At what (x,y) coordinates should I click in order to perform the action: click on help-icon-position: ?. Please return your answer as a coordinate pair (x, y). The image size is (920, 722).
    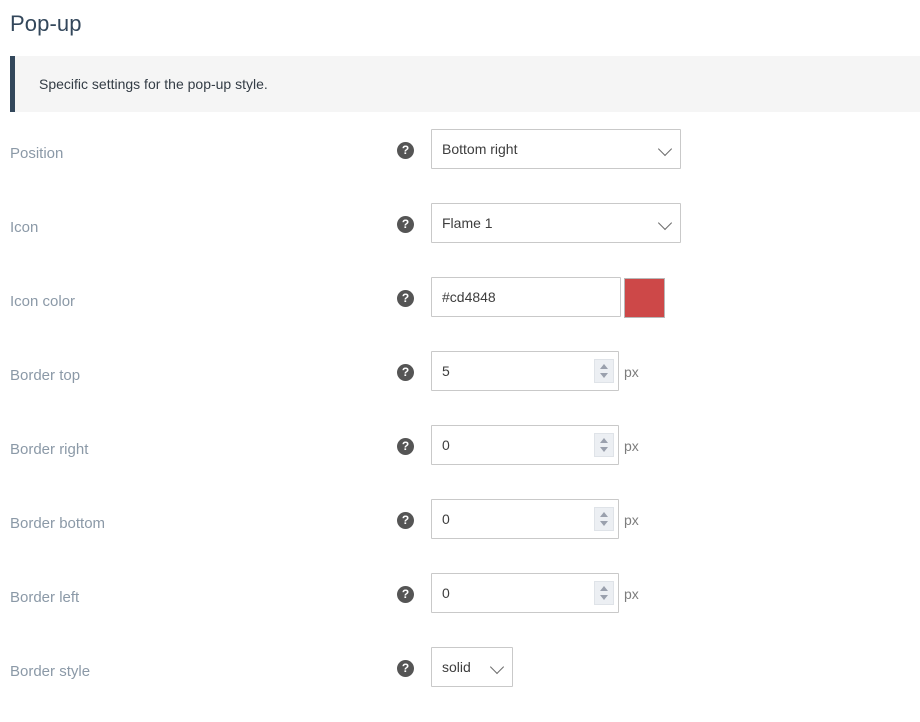
    Looking at the image, I should click on (405, 150).